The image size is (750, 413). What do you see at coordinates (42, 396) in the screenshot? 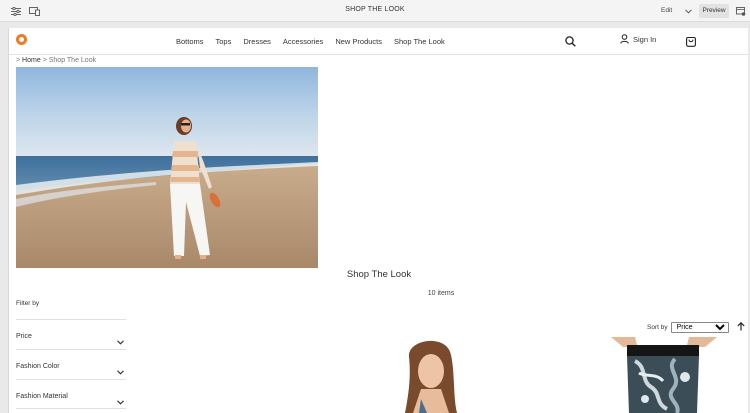
I see `facet-label: Fashion Material` at bounding box center [42, 396].